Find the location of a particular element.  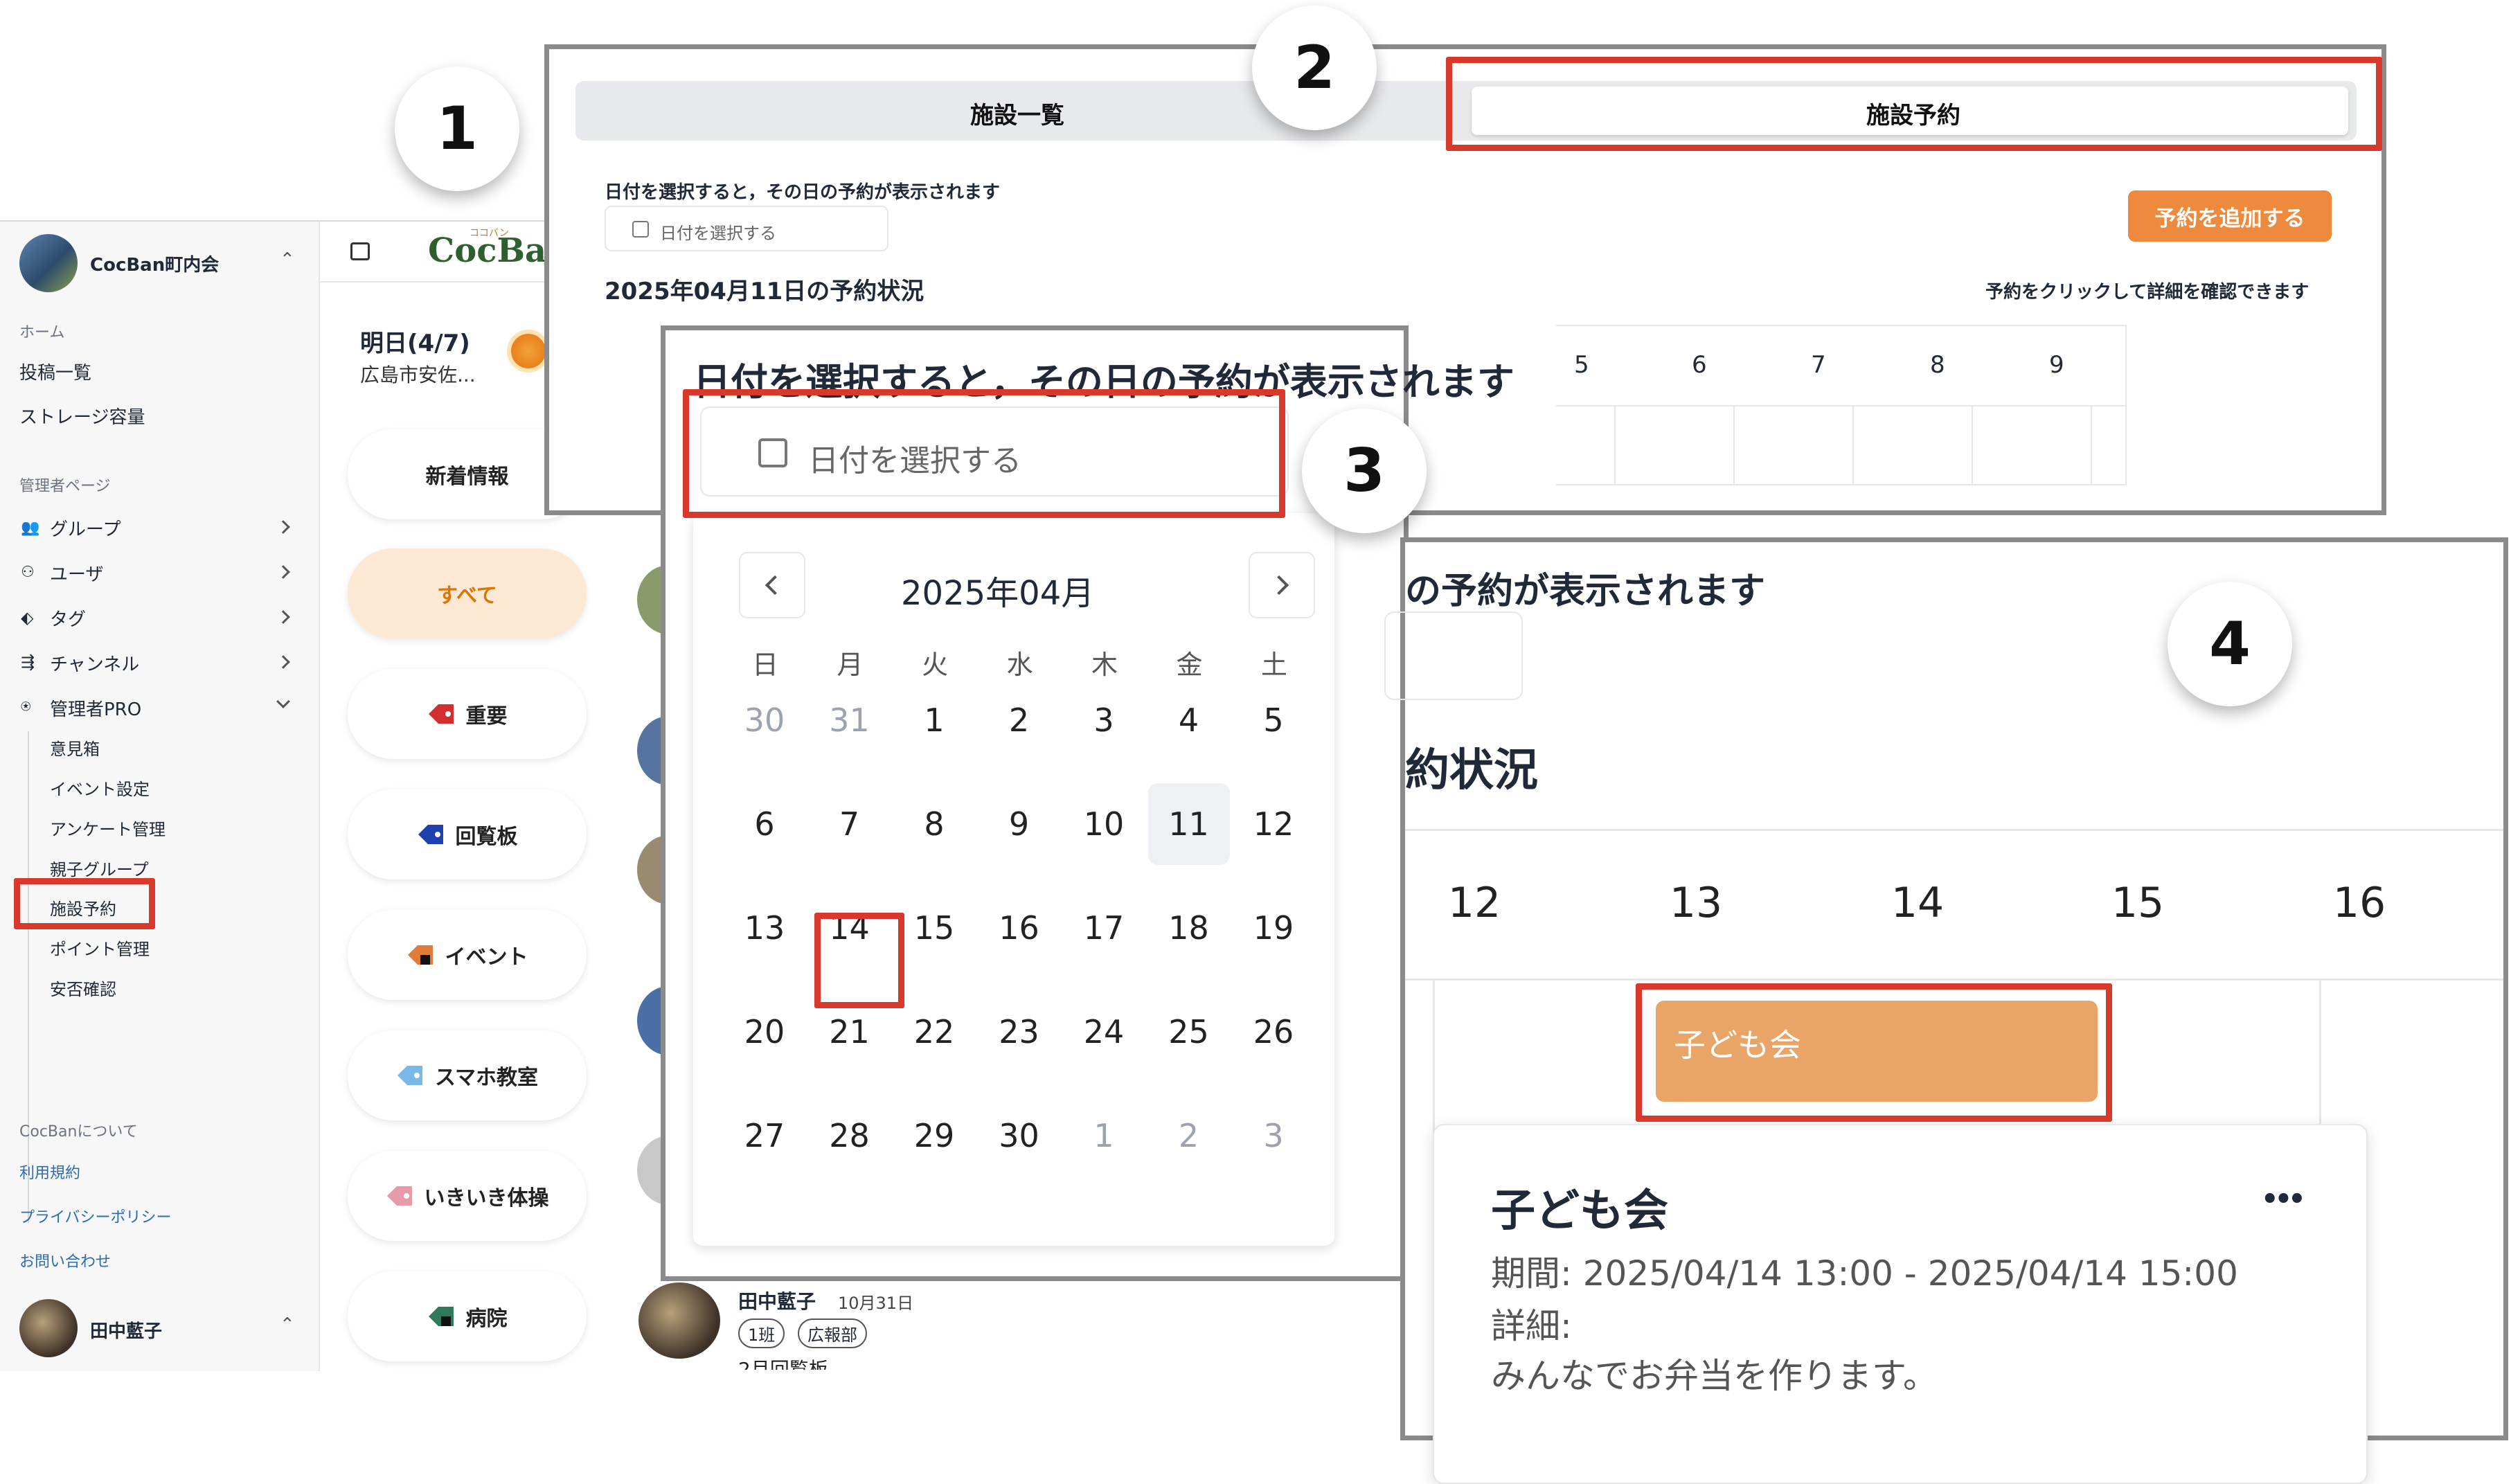

filter-all: すべて is located at coordinates (467, 593).